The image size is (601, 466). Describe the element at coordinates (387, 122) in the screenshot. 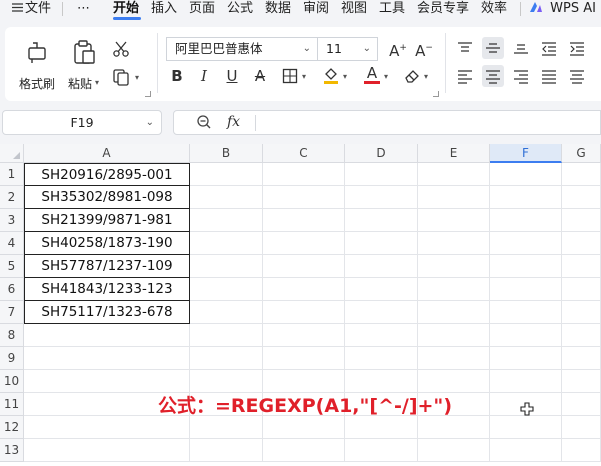

I see `formula-input: fx` at that location.